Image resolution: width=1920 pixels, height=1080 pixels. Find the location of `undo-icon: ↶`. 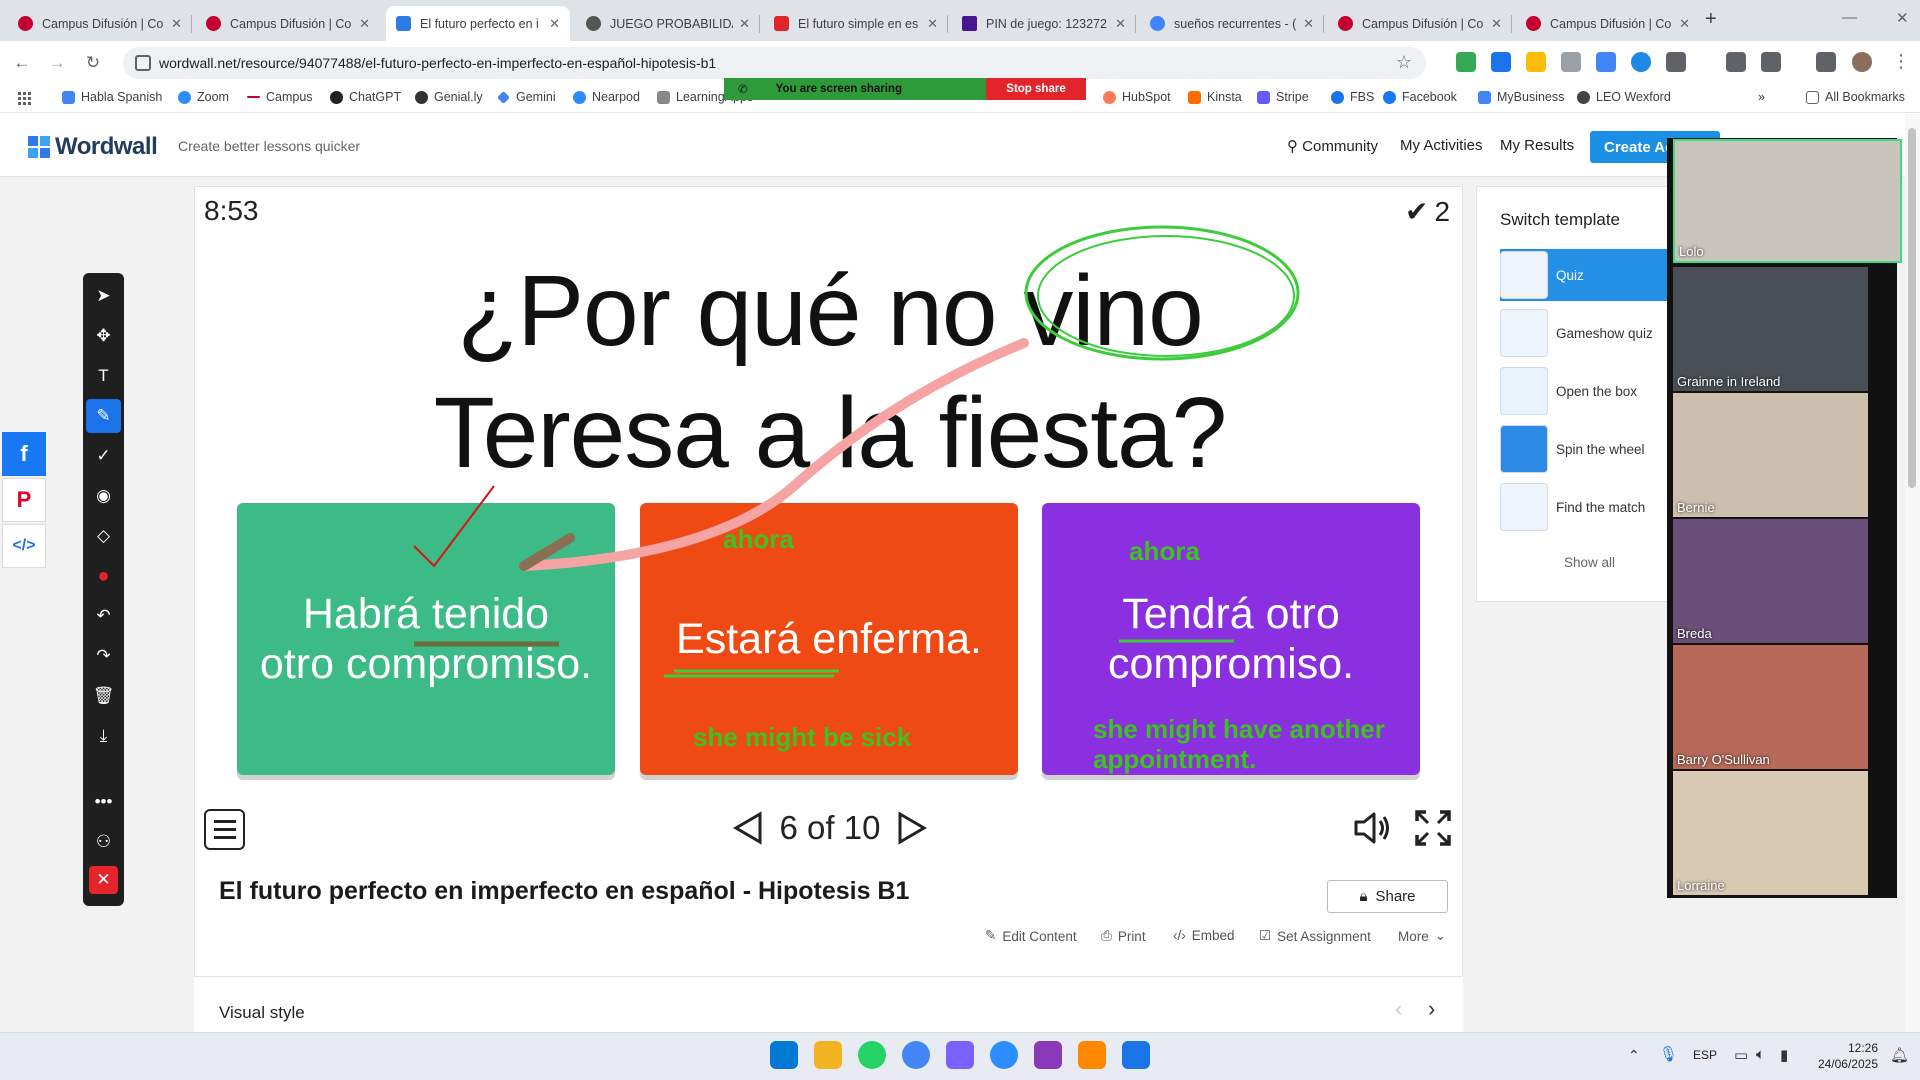

undo-icon: ↶ is located at coordinates (103, 616).